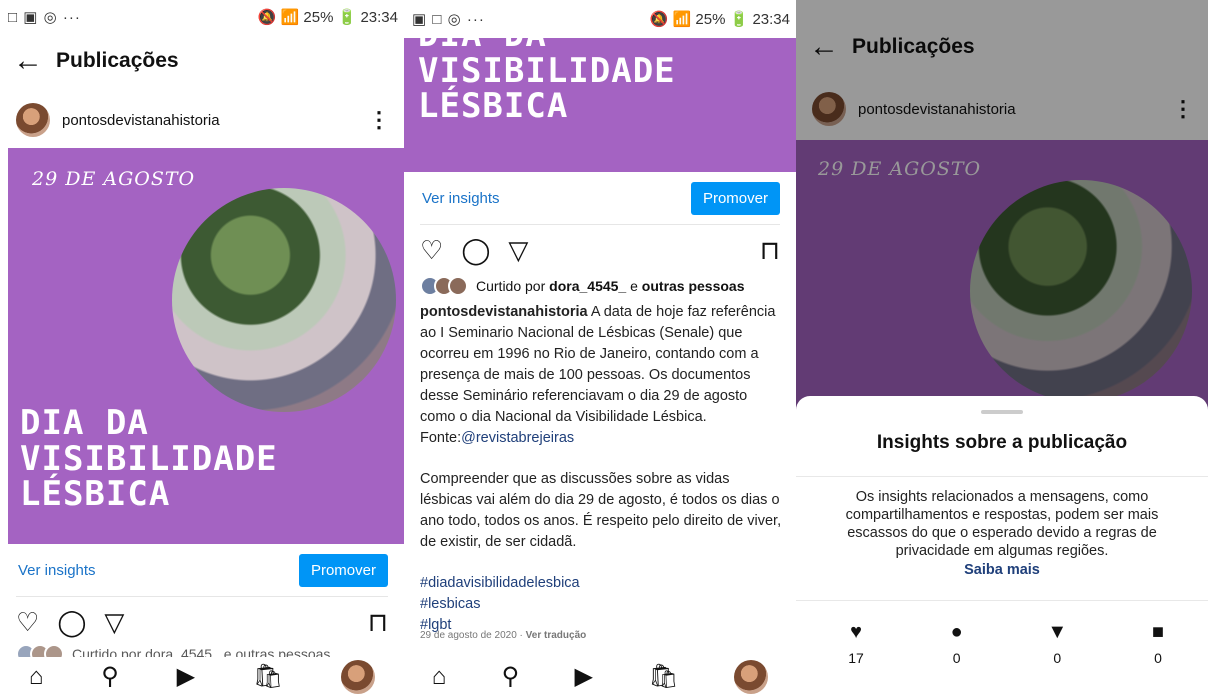 This screenshot has width=1208, height=697. Describe the element at coordinates (444, 286) in the screenshot. I see `liker-avatars` at that location.